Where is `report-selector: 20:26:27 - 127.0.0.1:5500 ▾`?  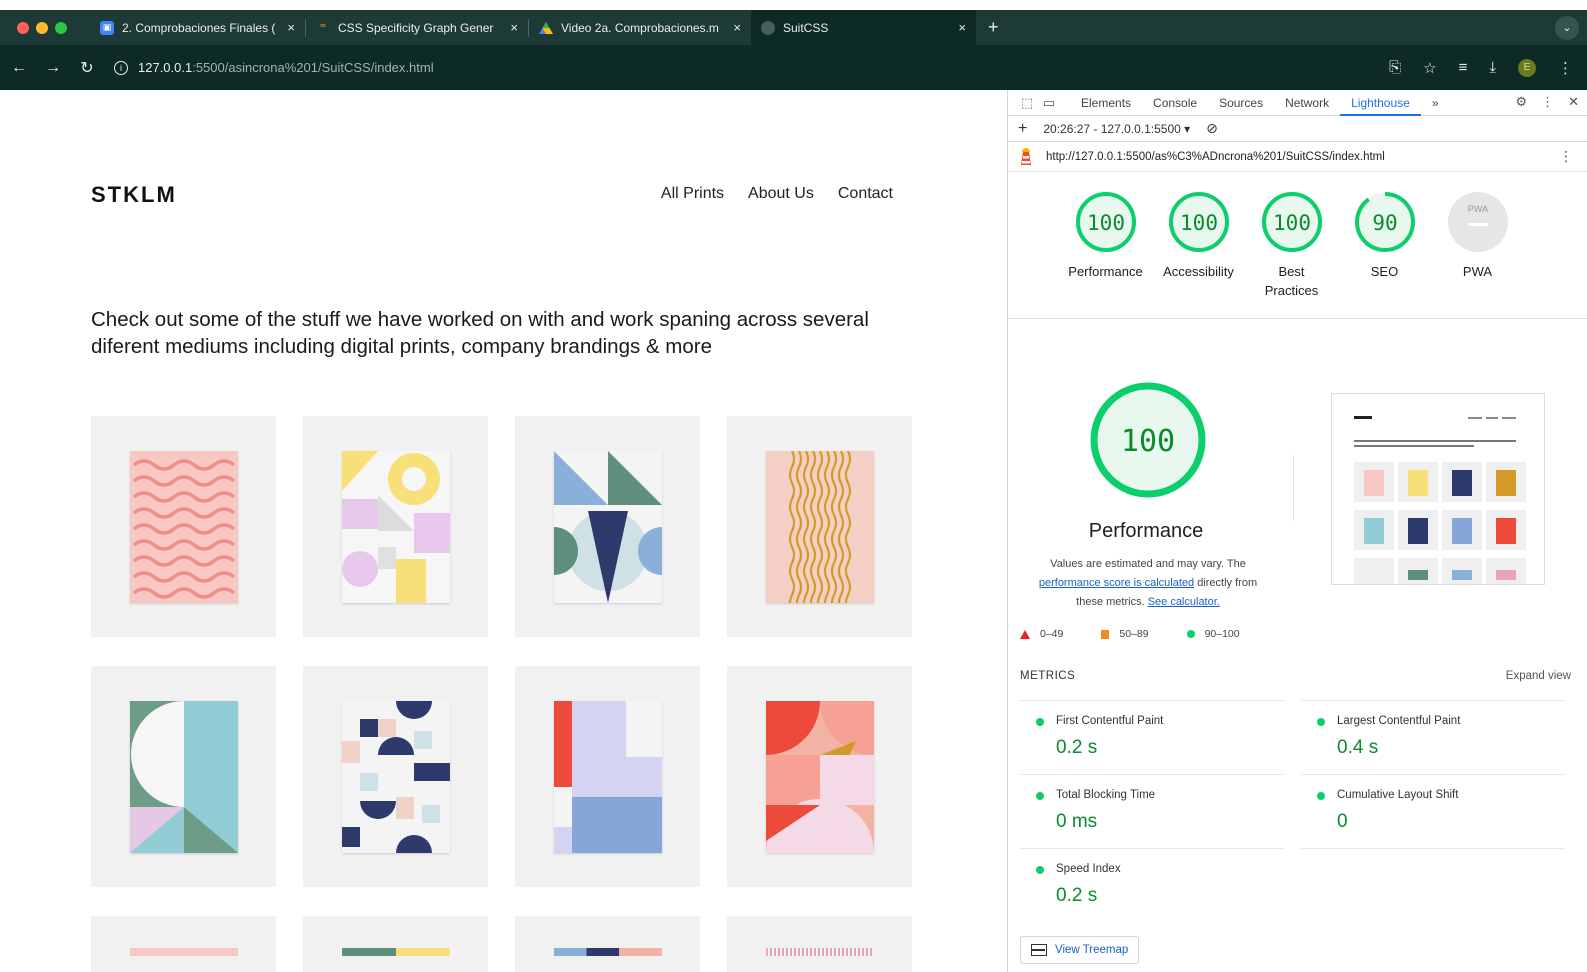
report-selector: 20:26:27 - 127.0.0.1:5500 ▾ is located at coordinates (1116, 129).